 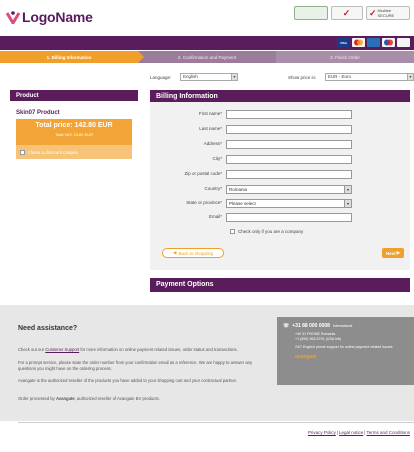 I want to click on phone-line: ☏ +31 88 000 0008 International, so click(x=345, y=326).